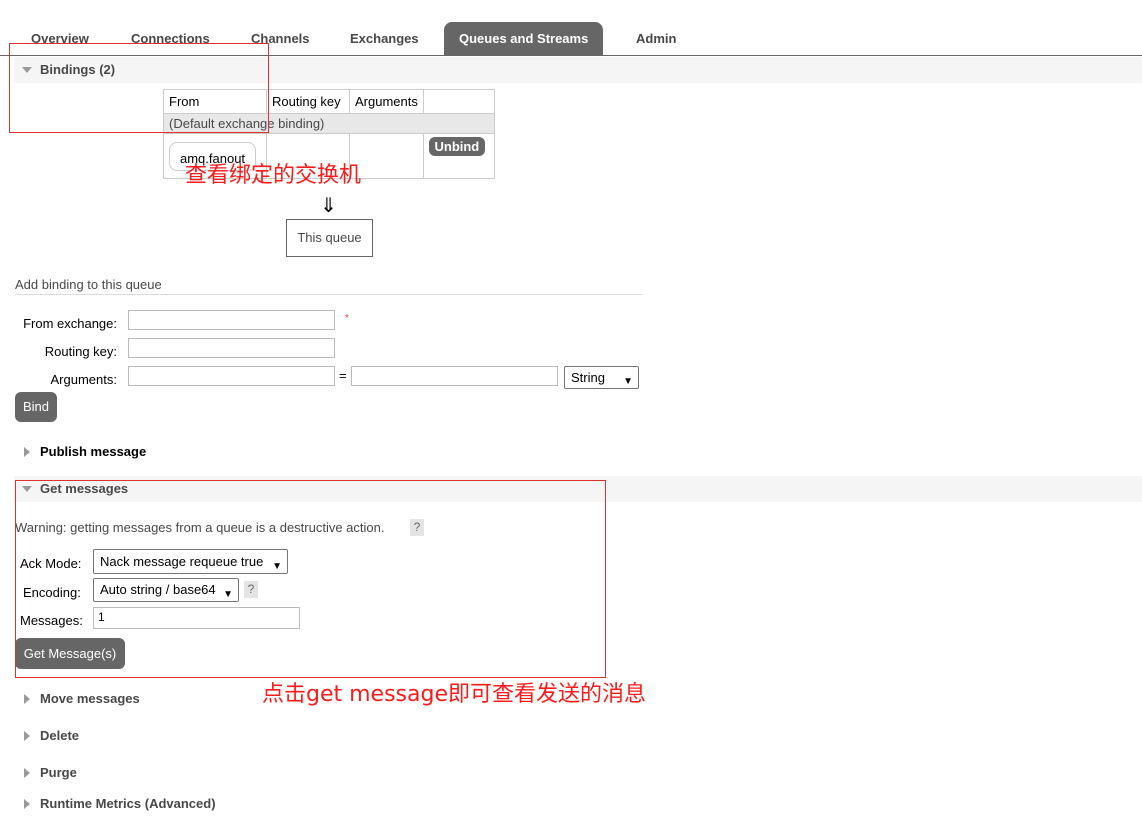 This screenshot has height=817, width=1142. What do you see at coordinates (310, 579) in the screenshot?
I see `annotation-box-get-messages` at bounding box center [310, 579].